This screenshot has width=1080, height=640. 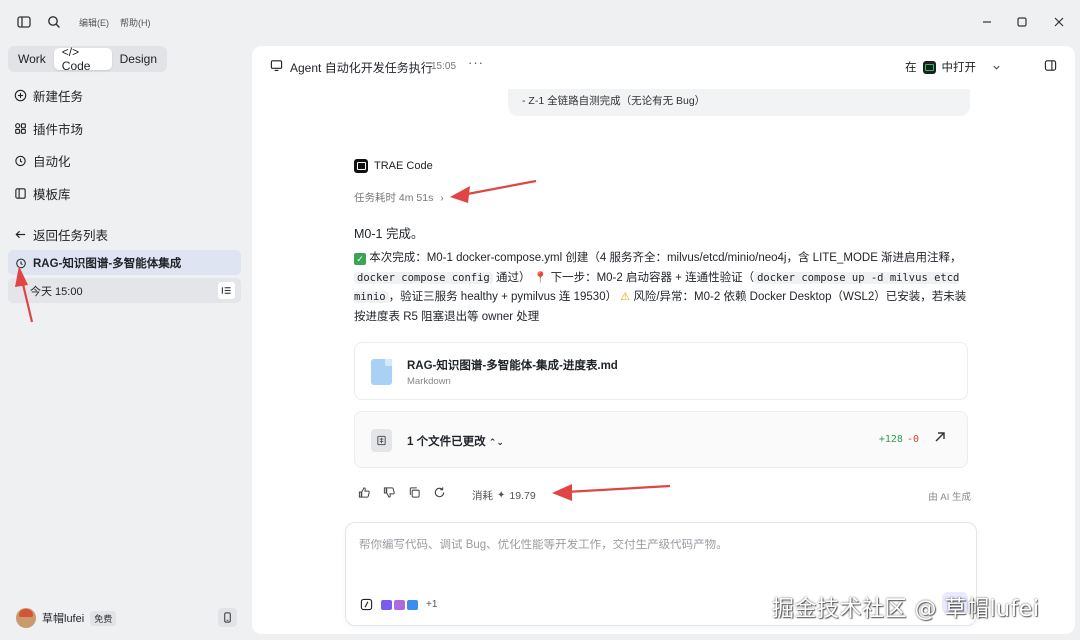 I want to click on user-profile: 草帽lufei 免费, so click(x=66, y=618).